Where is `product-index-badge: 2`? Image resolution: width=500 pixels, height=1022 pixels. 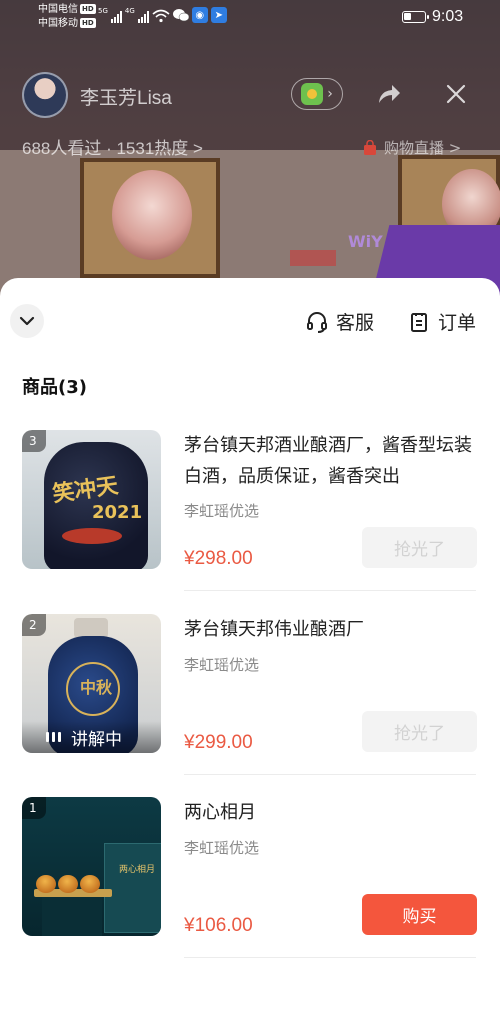 product-index-badge: 2 is located at coordinates (34, 625).